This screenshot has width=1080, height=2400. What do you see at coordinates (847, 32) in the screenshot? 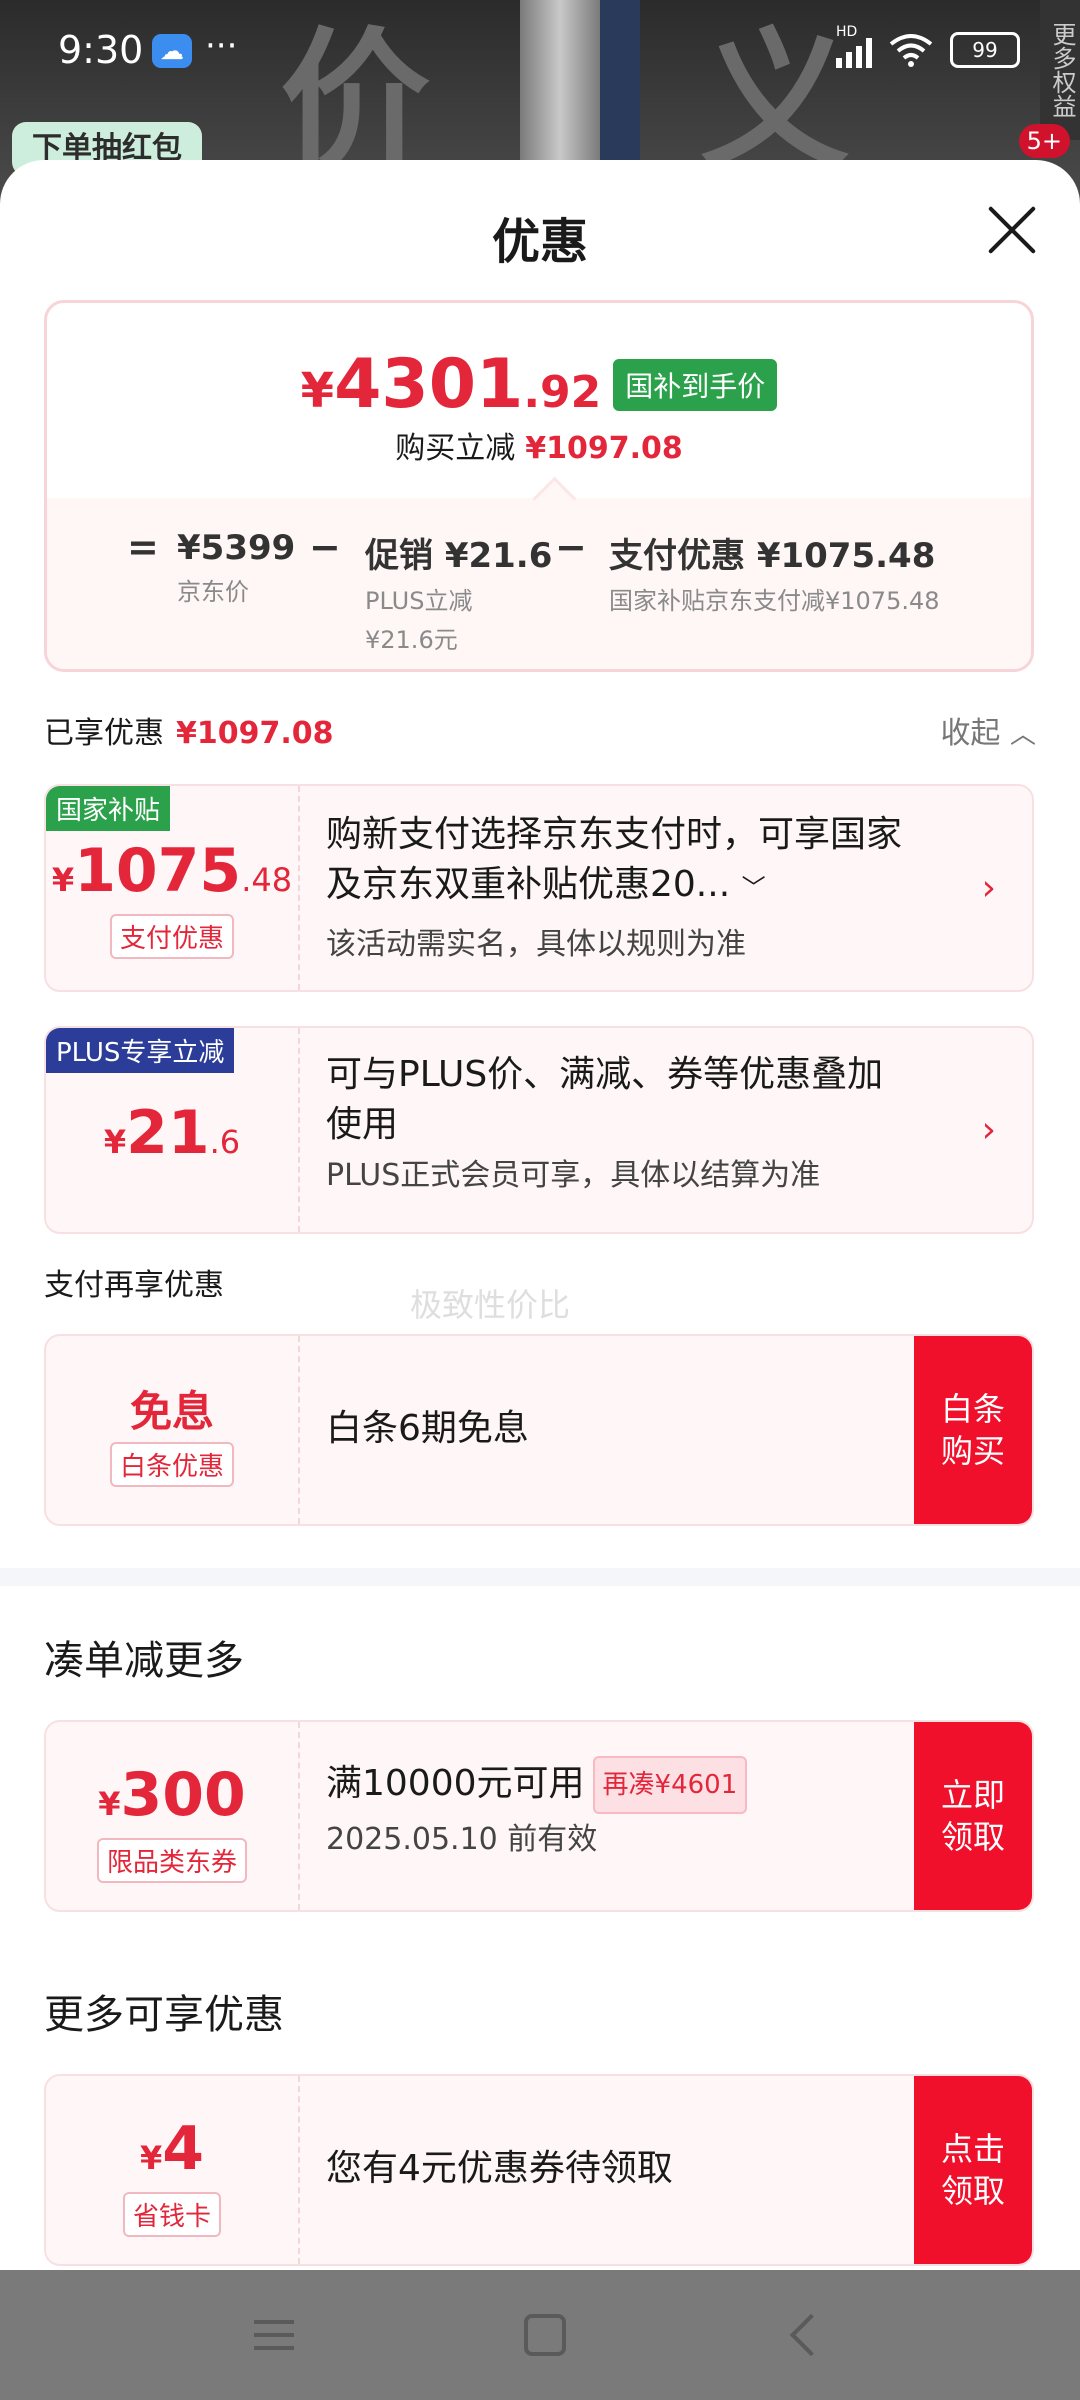
I see `hd-label: HD` at bounding box center [847, 32].